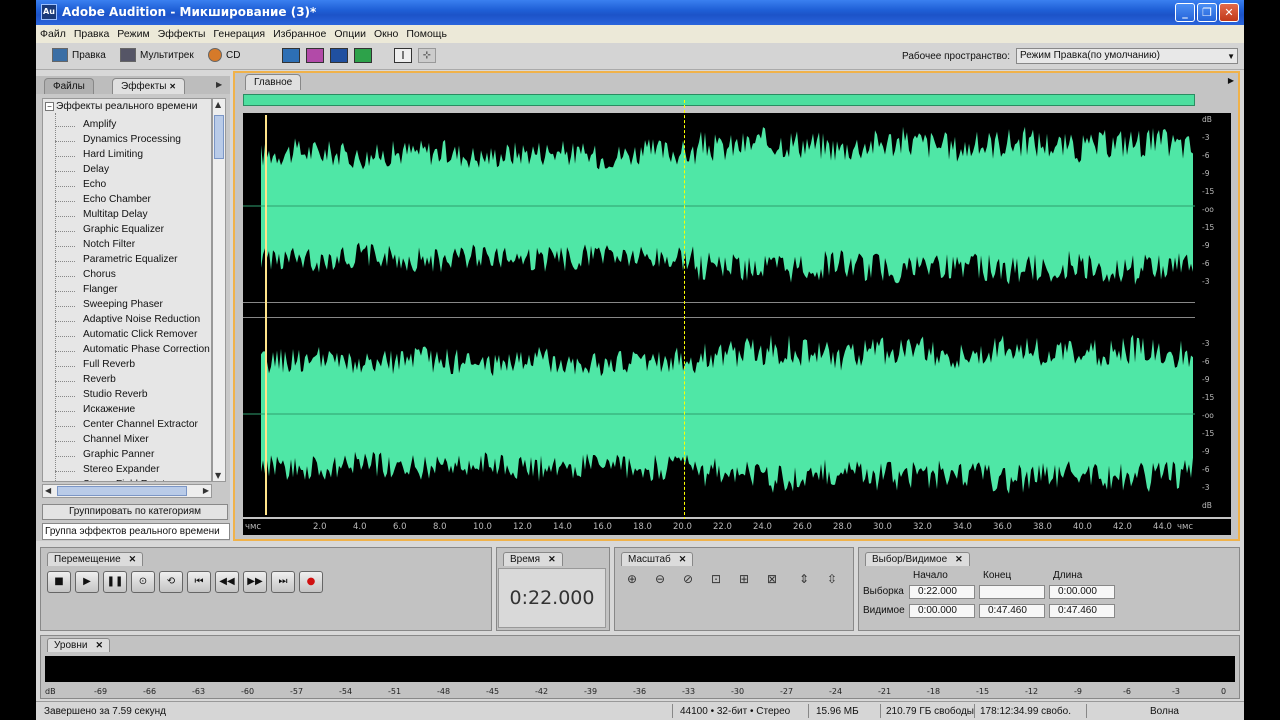 This screenshot has width=1280, height=720. I want to click on waveform-display-icon, so click(291, 55).